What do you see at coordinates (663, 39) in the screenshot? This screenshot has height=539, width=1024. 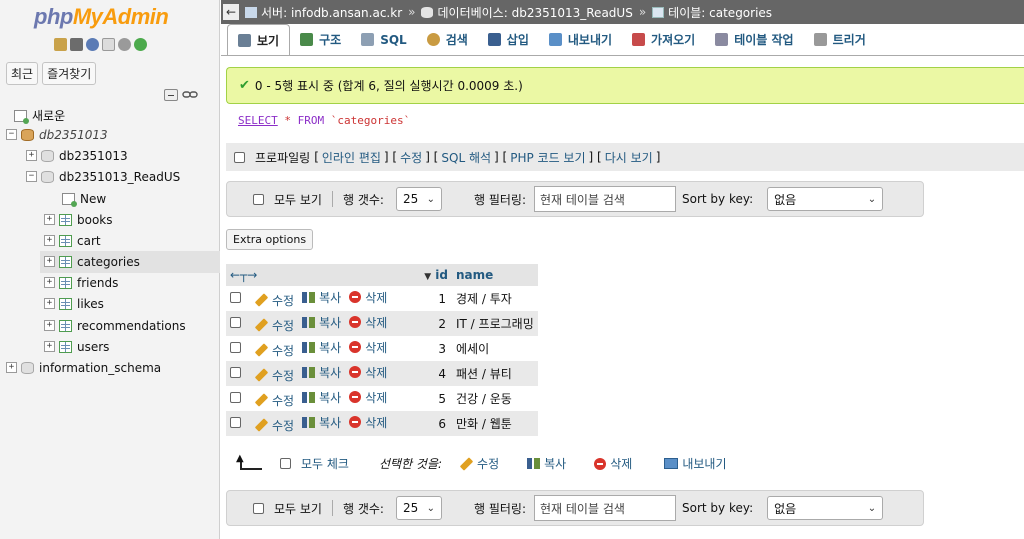 I see `tab-import: 가져오기` at bounding box center [663, 39].